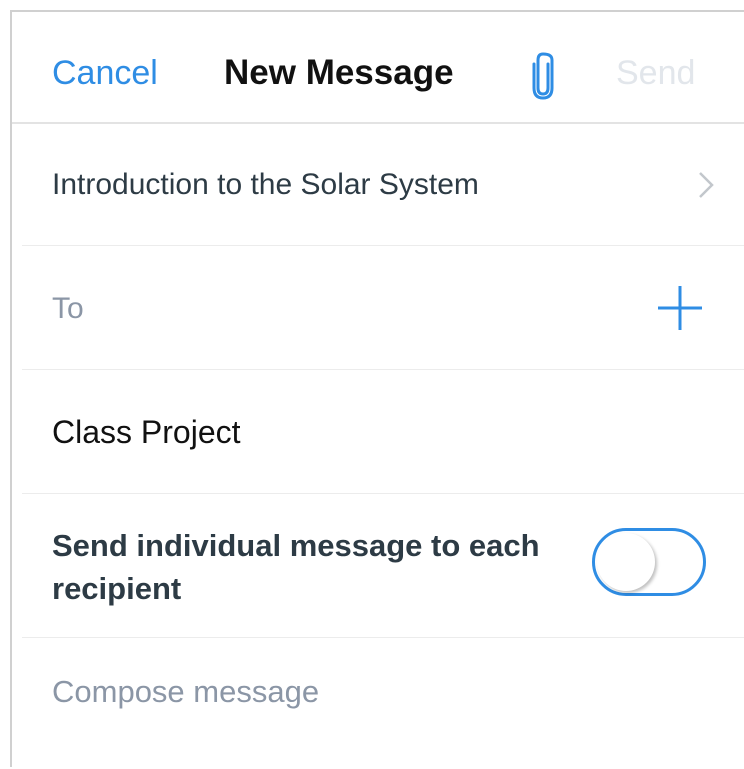  I want to click on paperclip-icon, so click(543, 75).